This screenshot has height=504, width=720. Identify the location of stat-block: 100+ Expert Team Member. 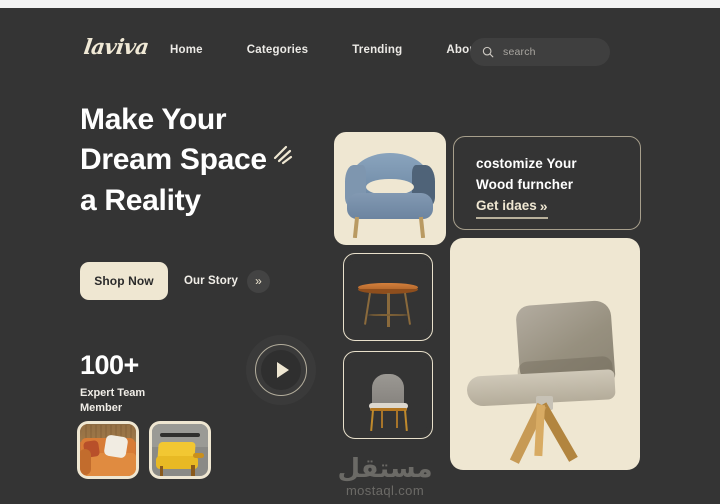
(112, 384).